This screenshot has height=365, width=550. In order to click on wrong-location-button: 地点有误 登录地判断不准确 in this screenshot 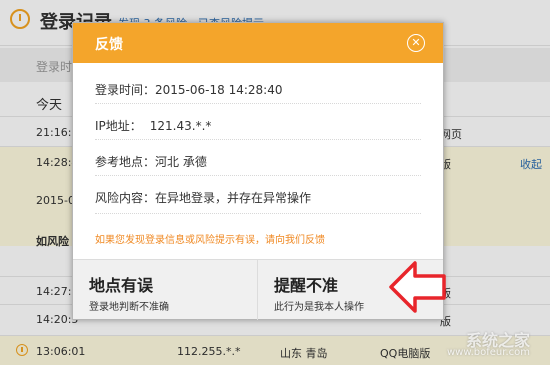, I will do `click(165, 290)`.